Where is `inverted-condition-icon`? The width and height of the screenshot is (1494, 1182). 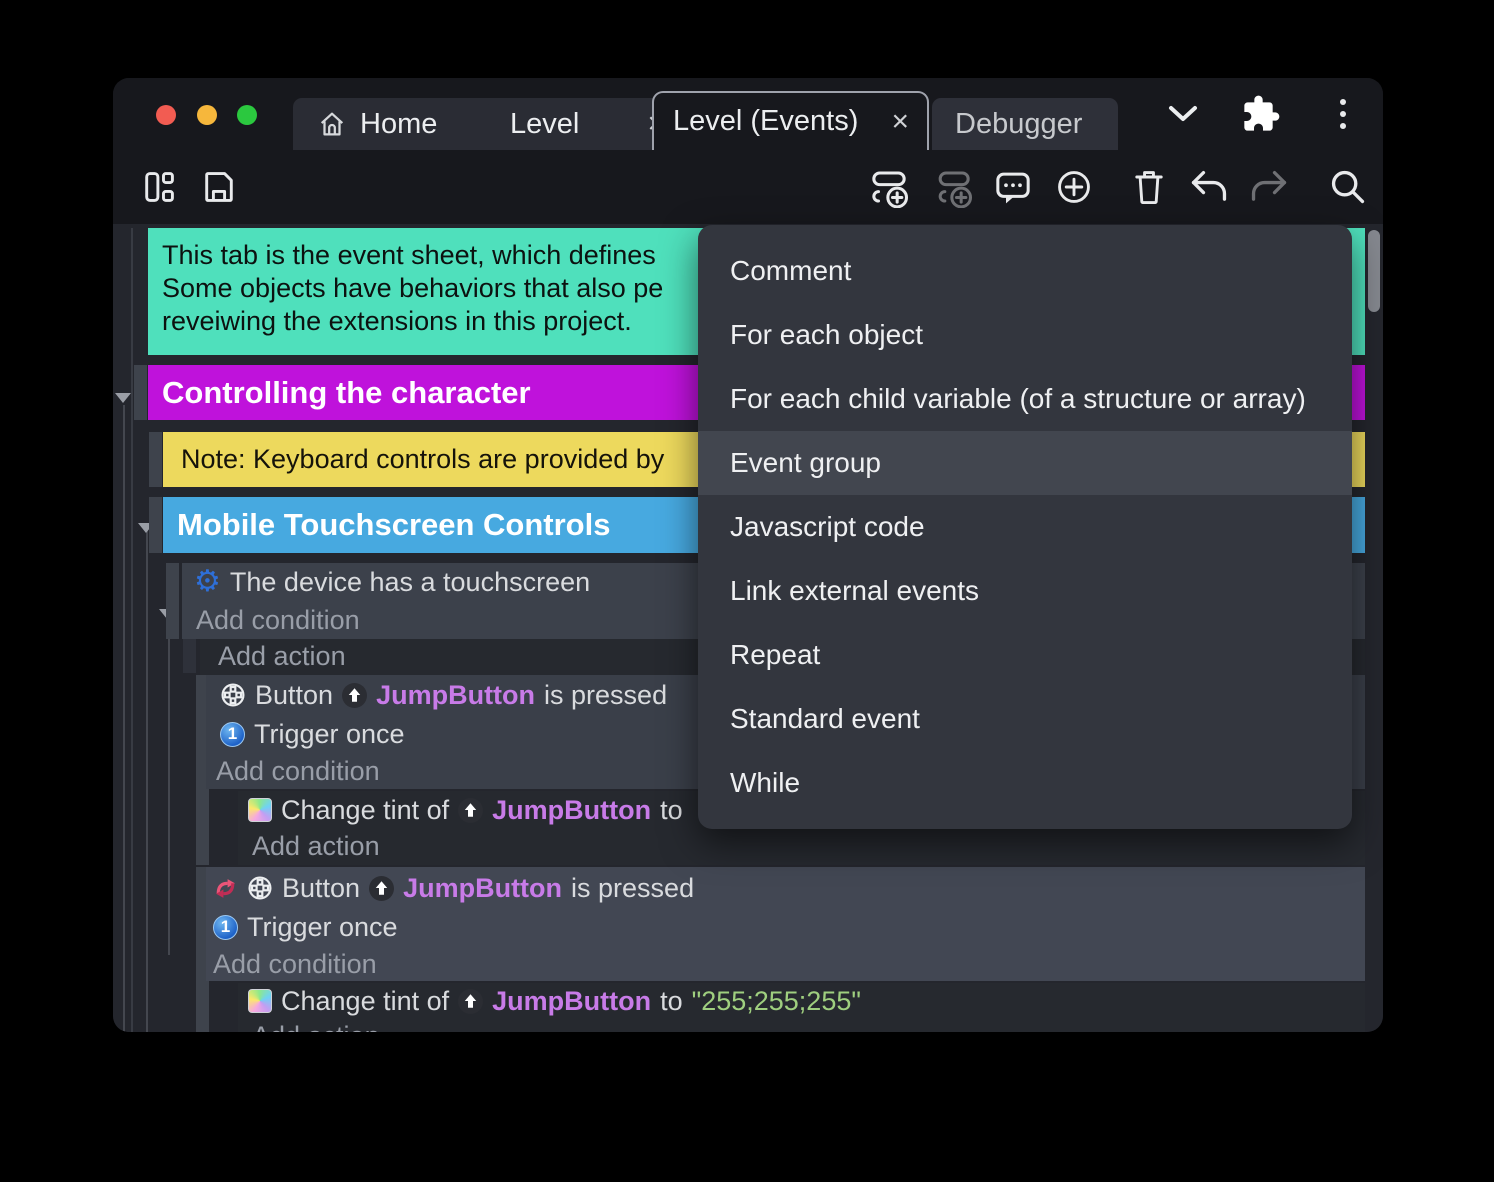 inverted-condition-icon is located at coordinates (225, 888).